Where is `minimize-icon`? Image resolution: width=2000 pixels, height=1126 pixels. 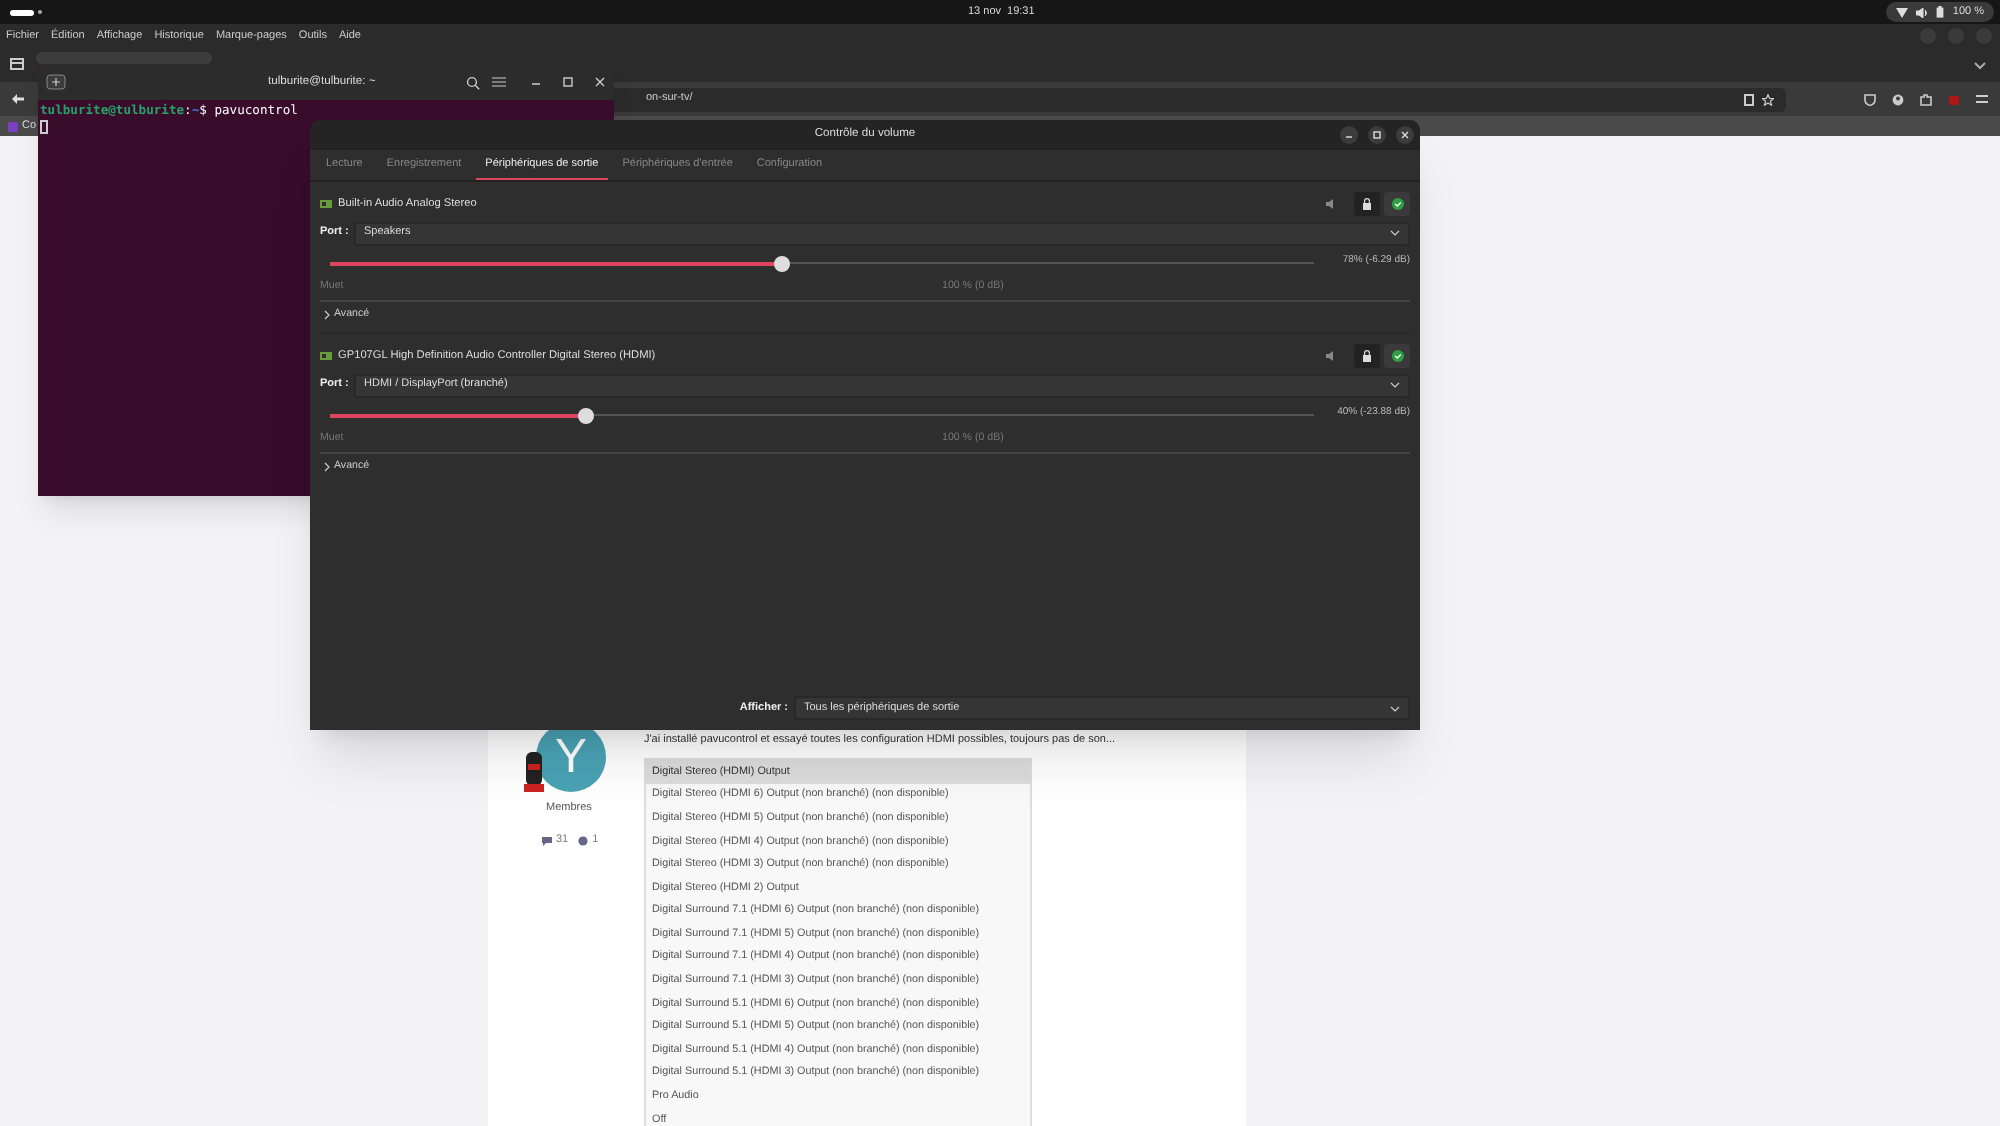 minimize-icon is located at coordinates (1349, 135).